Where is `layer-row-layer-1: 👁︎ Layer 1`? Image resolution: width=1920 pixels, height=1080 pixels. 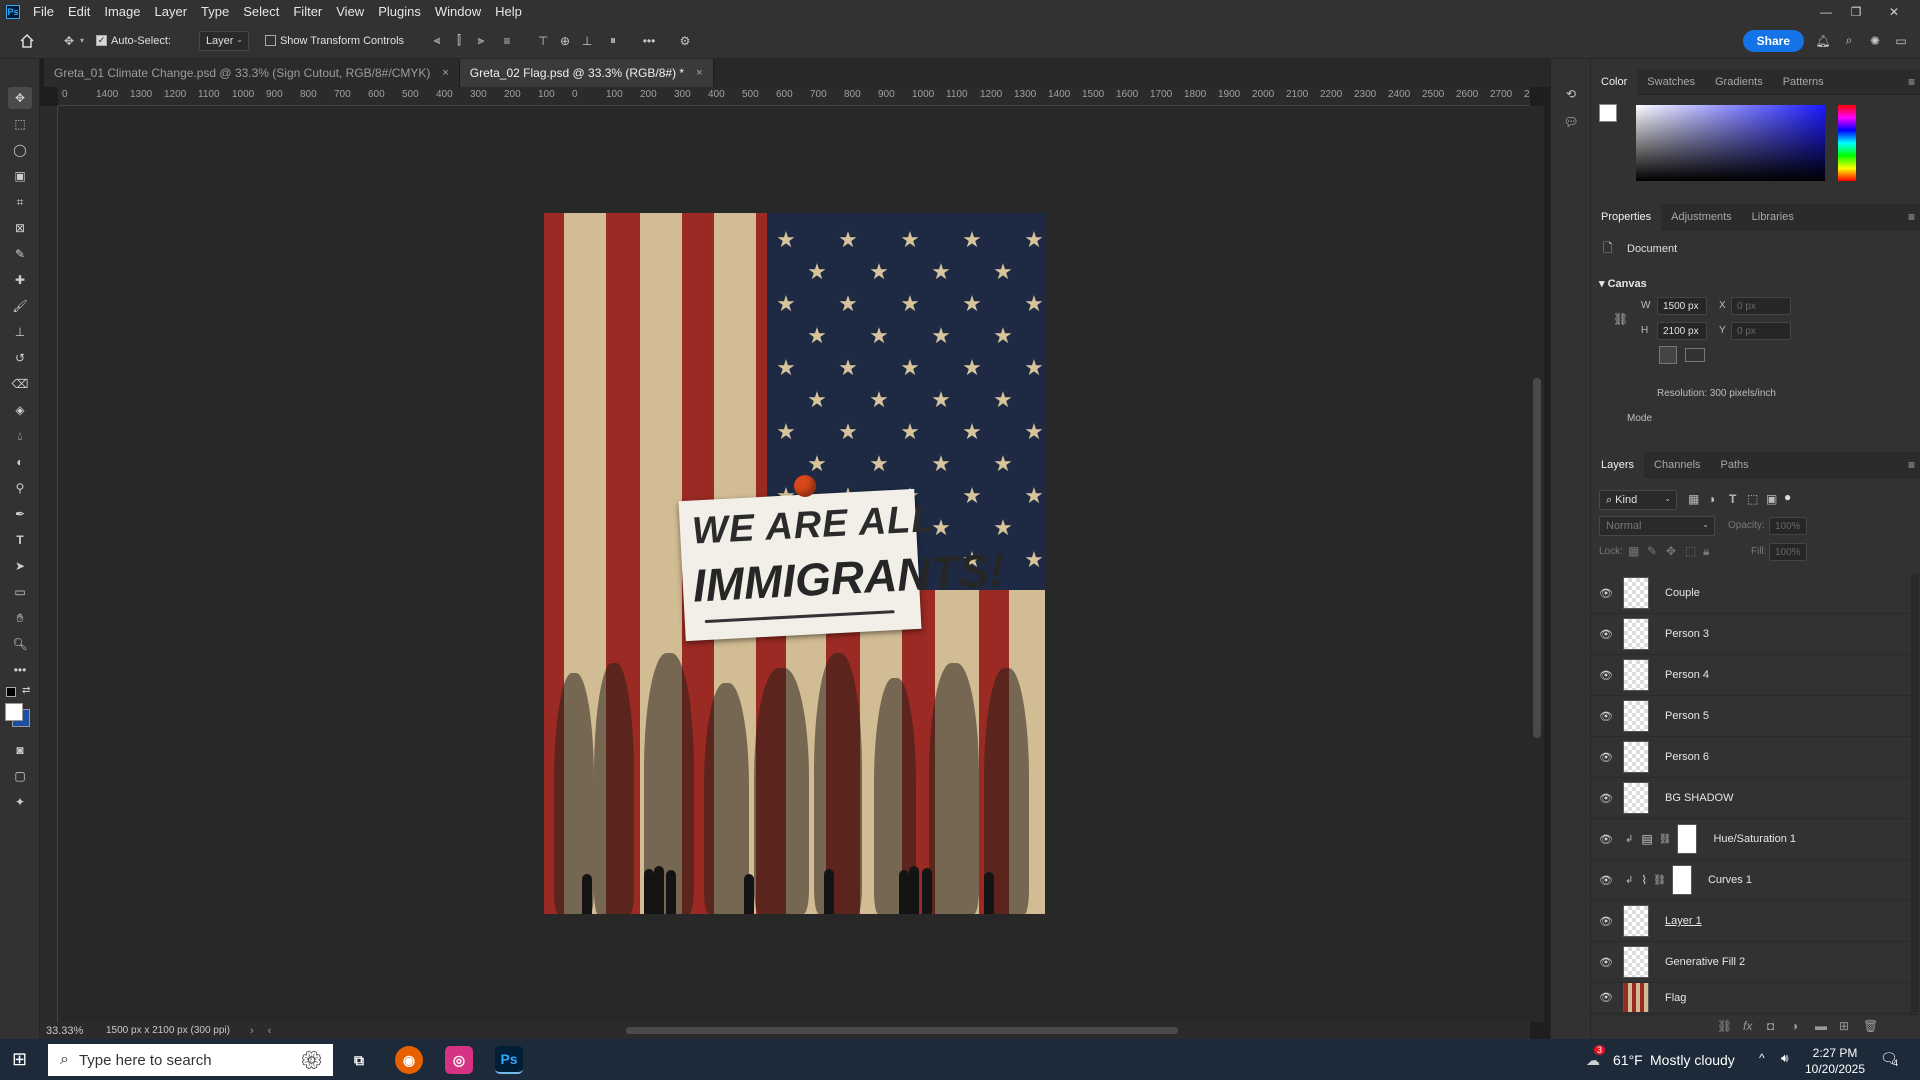
layer-row-layer-1: 👁︎ Layer 1 is located at coordinates (1751, 921).